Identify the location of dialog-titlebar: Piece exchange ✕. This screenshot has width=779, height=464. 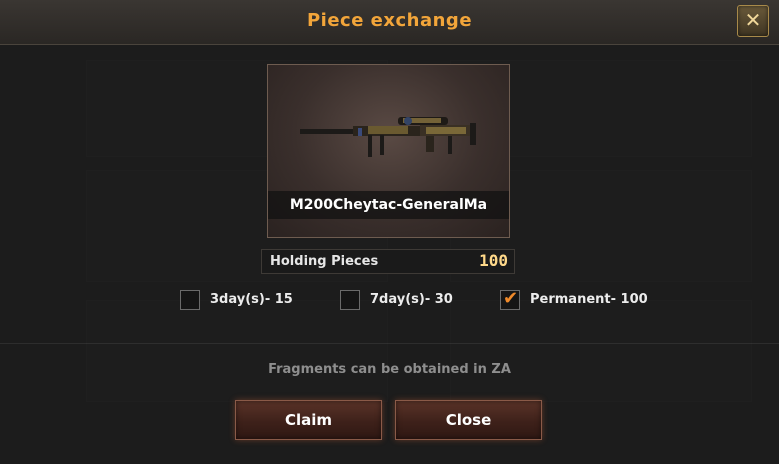
(389, 22).